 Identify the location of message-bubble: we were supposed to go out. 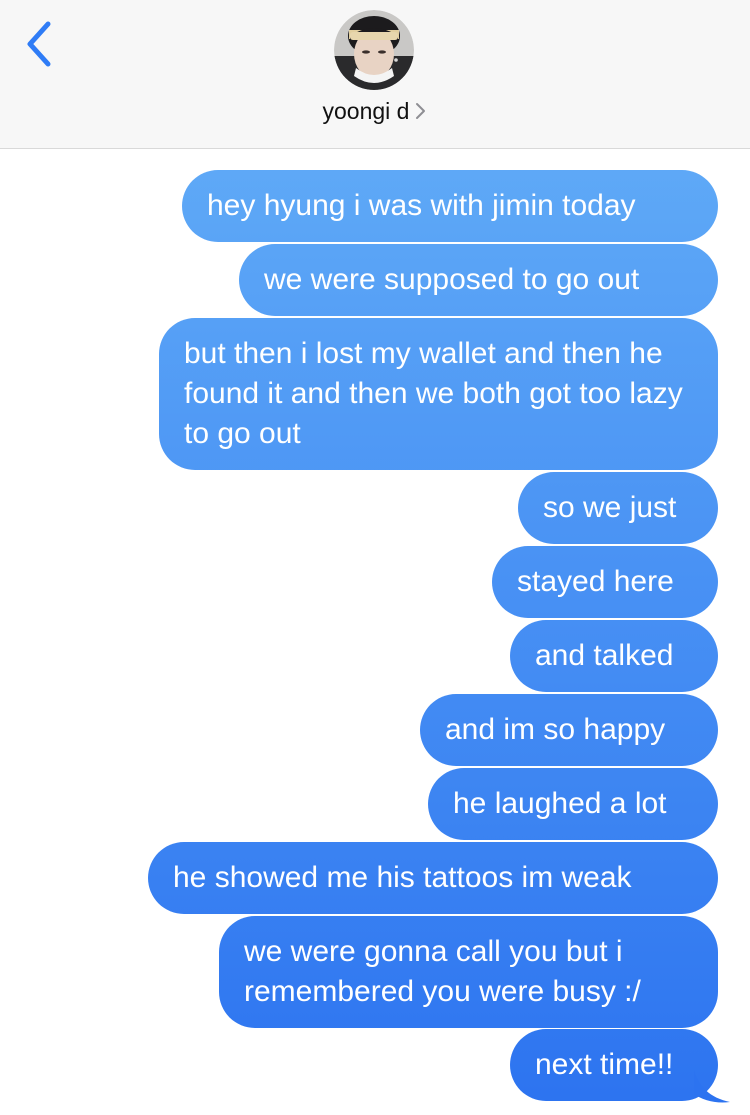
(478, 280).